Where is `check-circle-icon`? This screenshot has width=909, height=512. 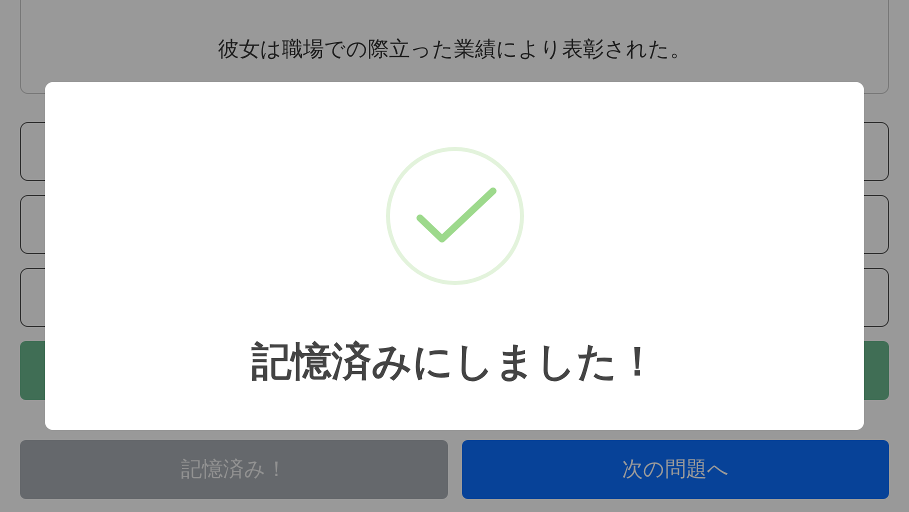 check-circle-icon is located at coordinates (454, 216).